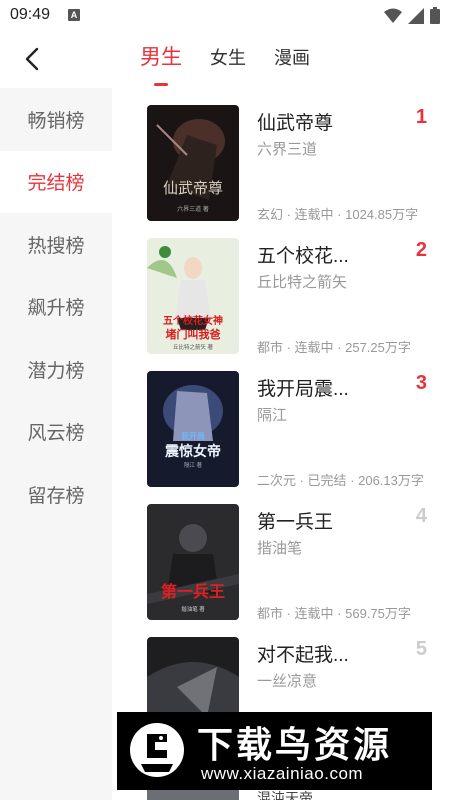  What do you see at coordinates (193, 465) in the screenshot?
I see `cover-author-text: 隔江 著` at bounding box center [193, 465].